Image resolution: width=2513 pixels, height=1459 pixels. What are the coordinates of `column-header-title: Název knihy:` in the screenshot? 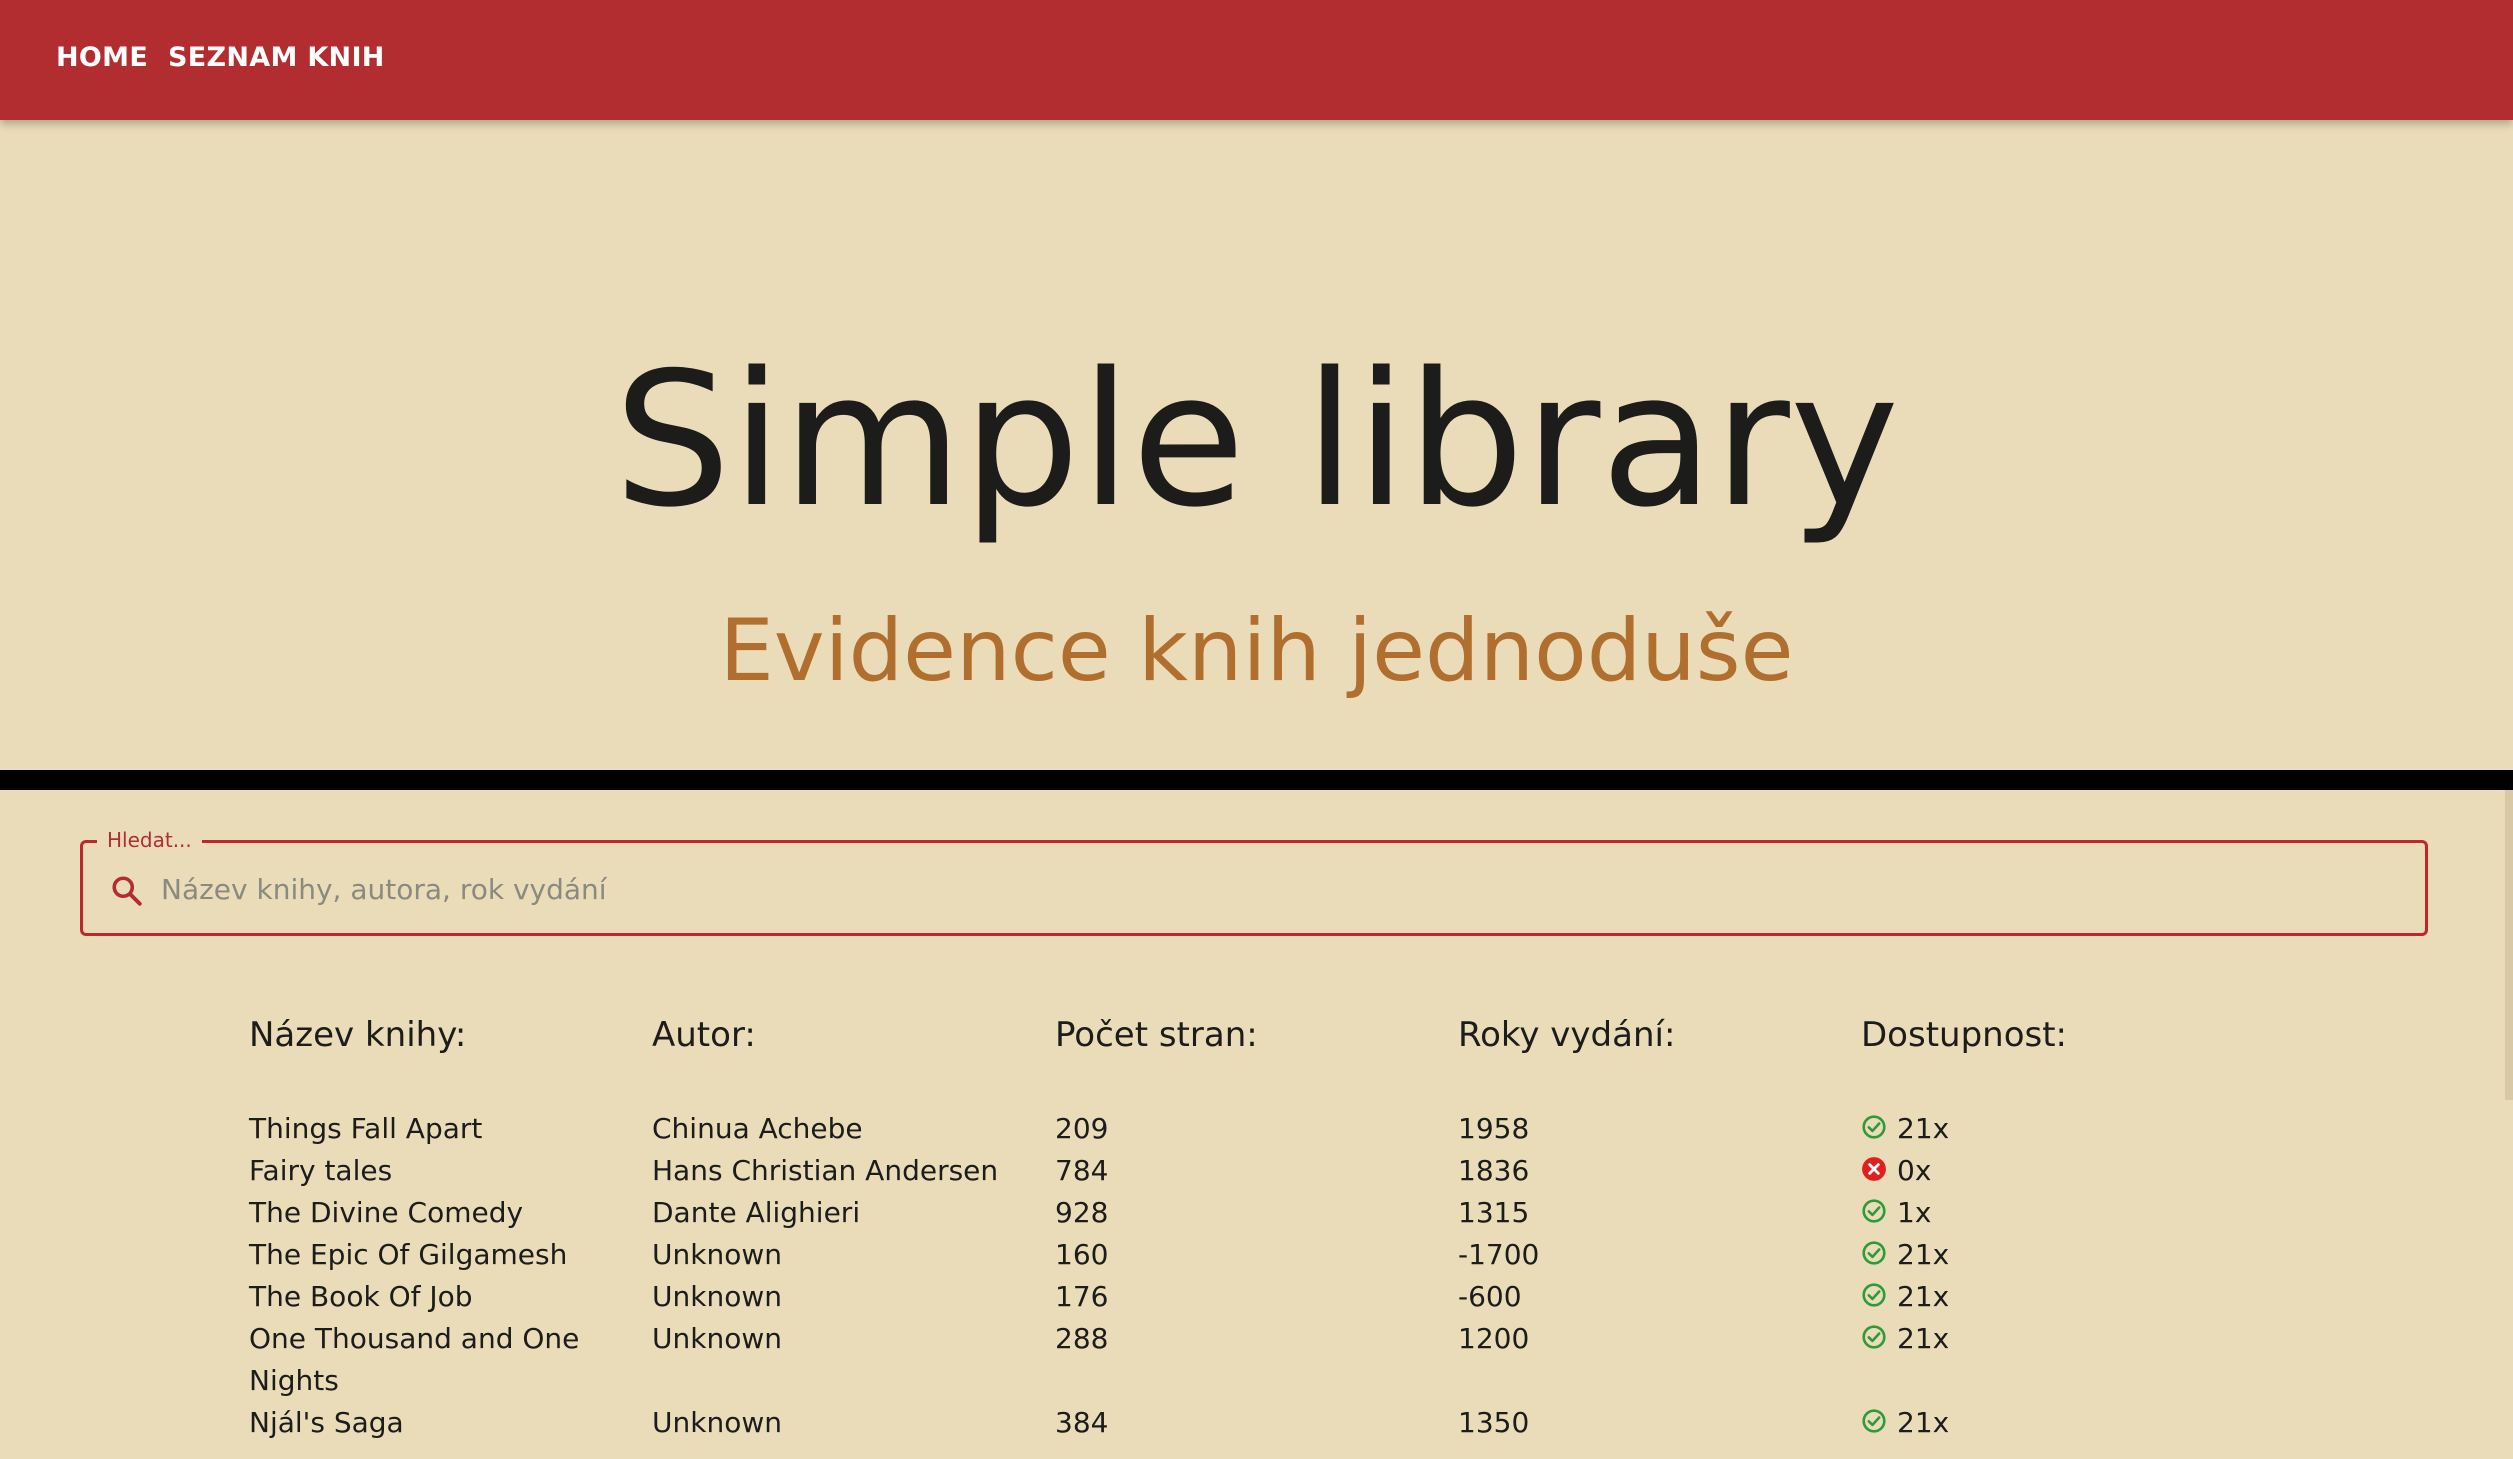 It's located at (358, 1035).